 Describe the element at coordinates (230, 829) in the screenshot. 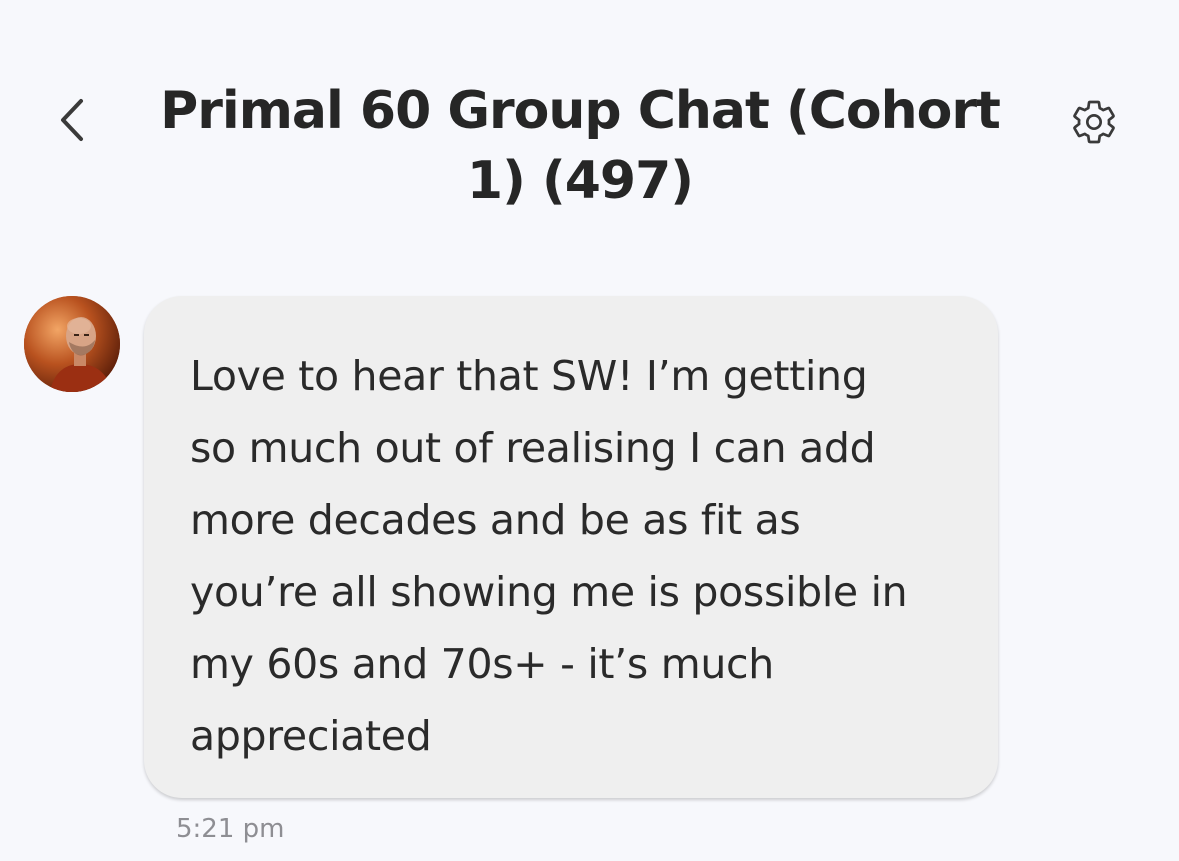

I see `message-timestamp: 5:21 pm` at that location.